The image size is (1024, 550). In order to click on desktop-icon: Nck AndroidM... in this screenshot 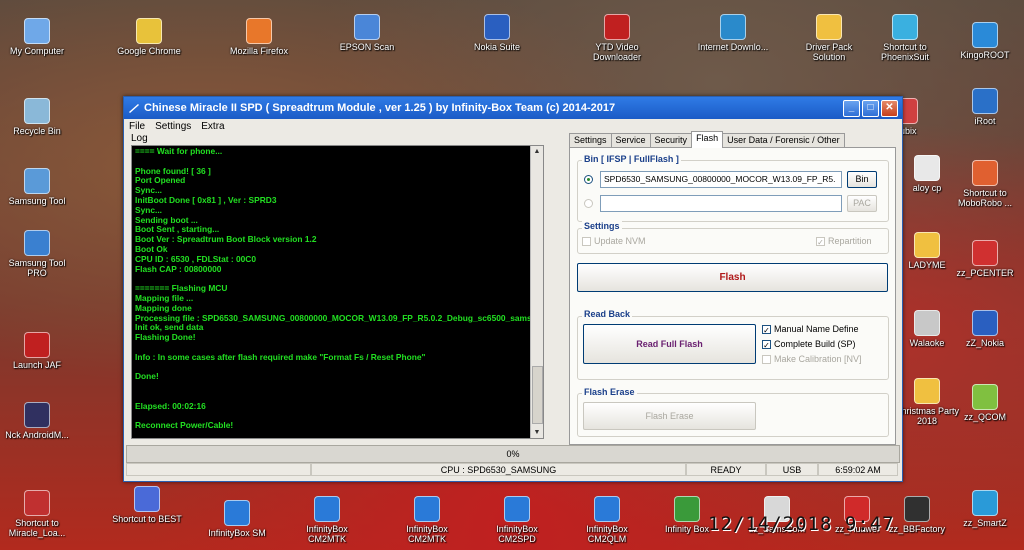, I will do `click(37, 421)`.